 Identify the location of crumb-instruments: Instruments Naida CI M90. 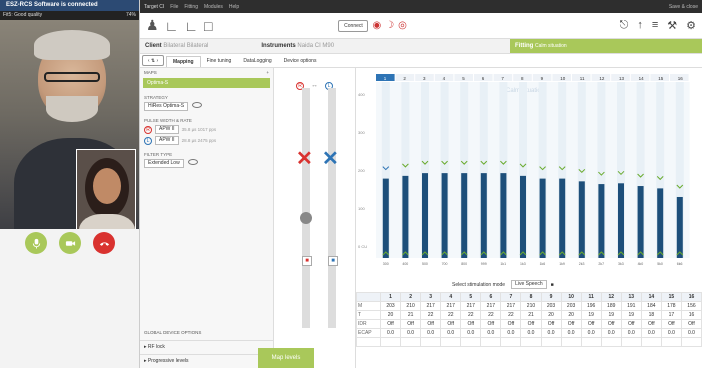
(295, 46).